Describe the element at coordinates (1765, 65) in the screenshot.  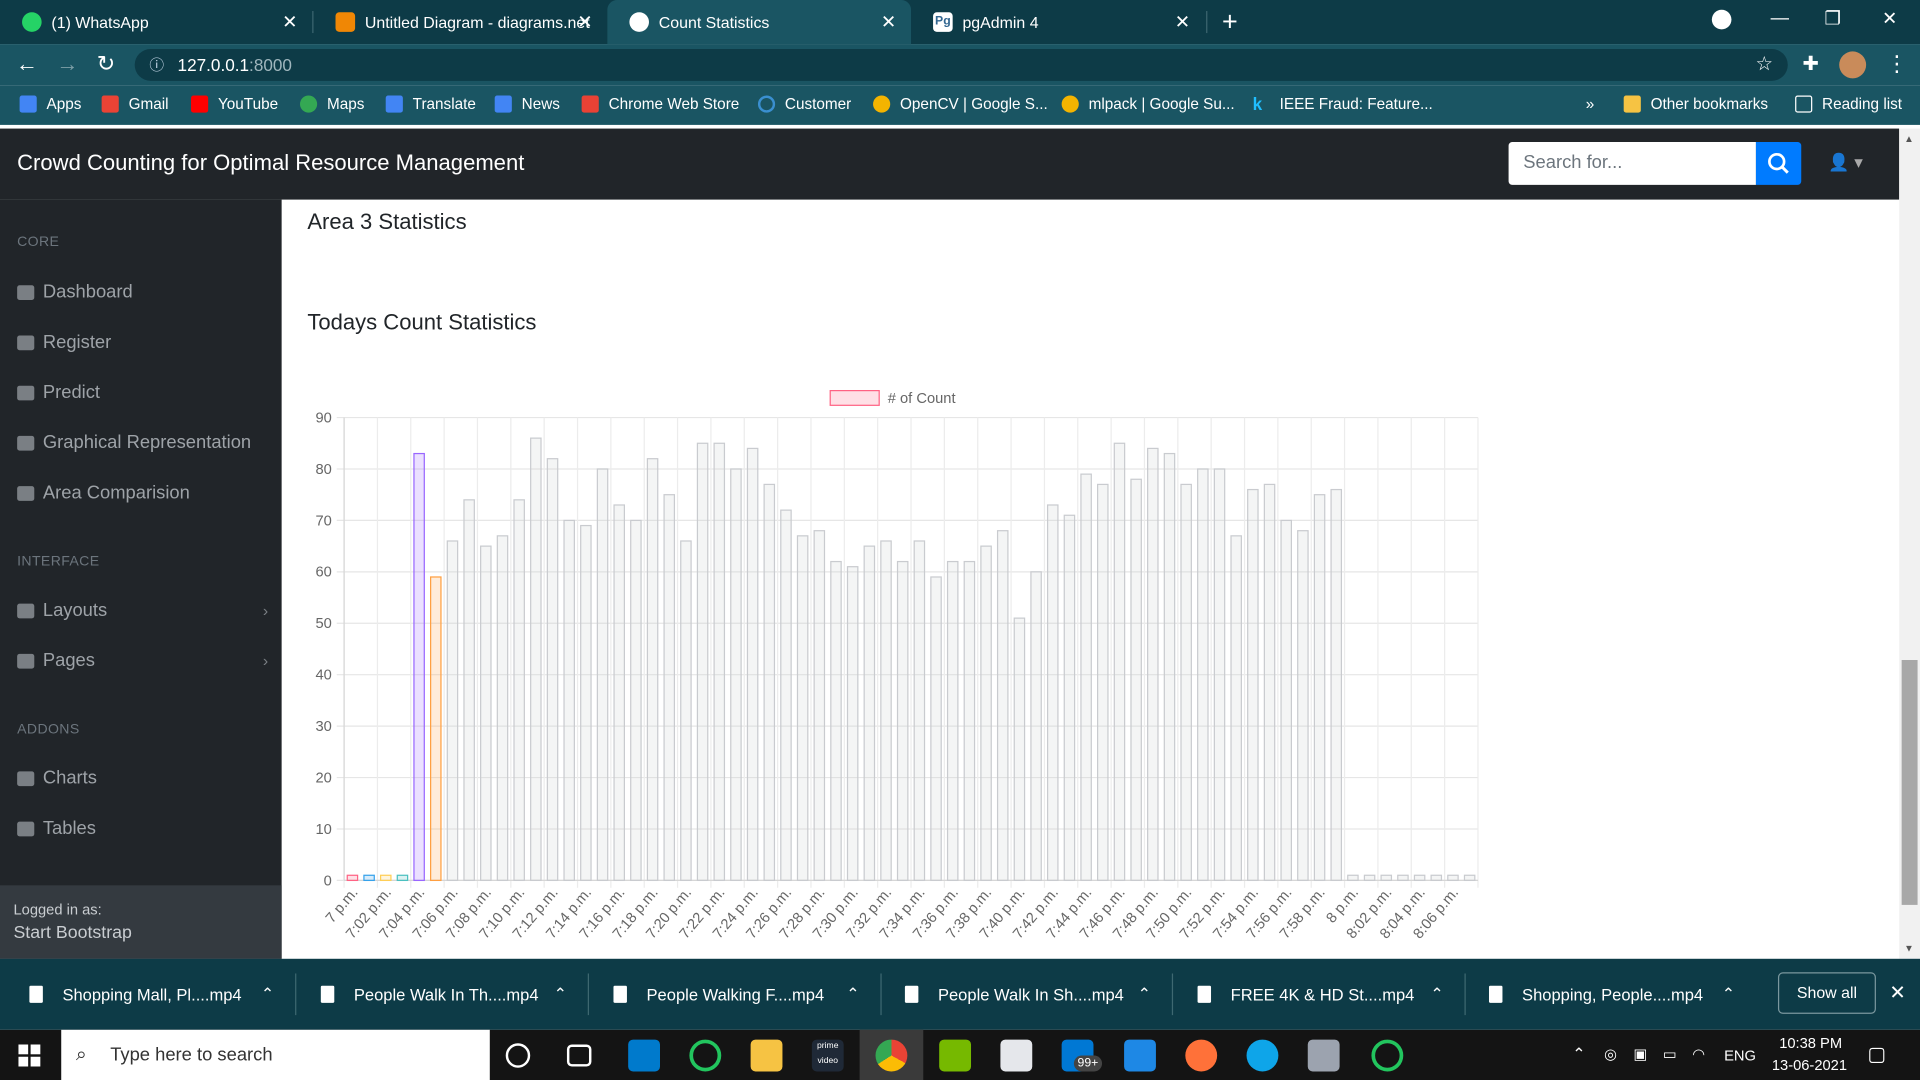
I see `bookmark-star-icon: ☆` at that location.